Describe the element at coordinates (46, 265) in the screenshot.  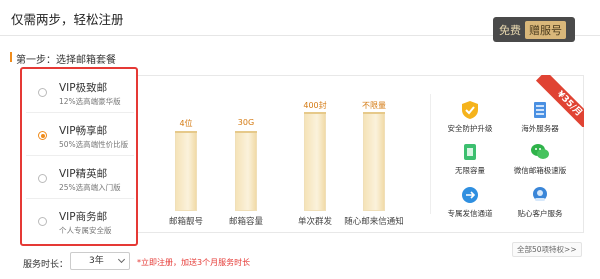
I see `duration-label: 服务时长：` at that location.